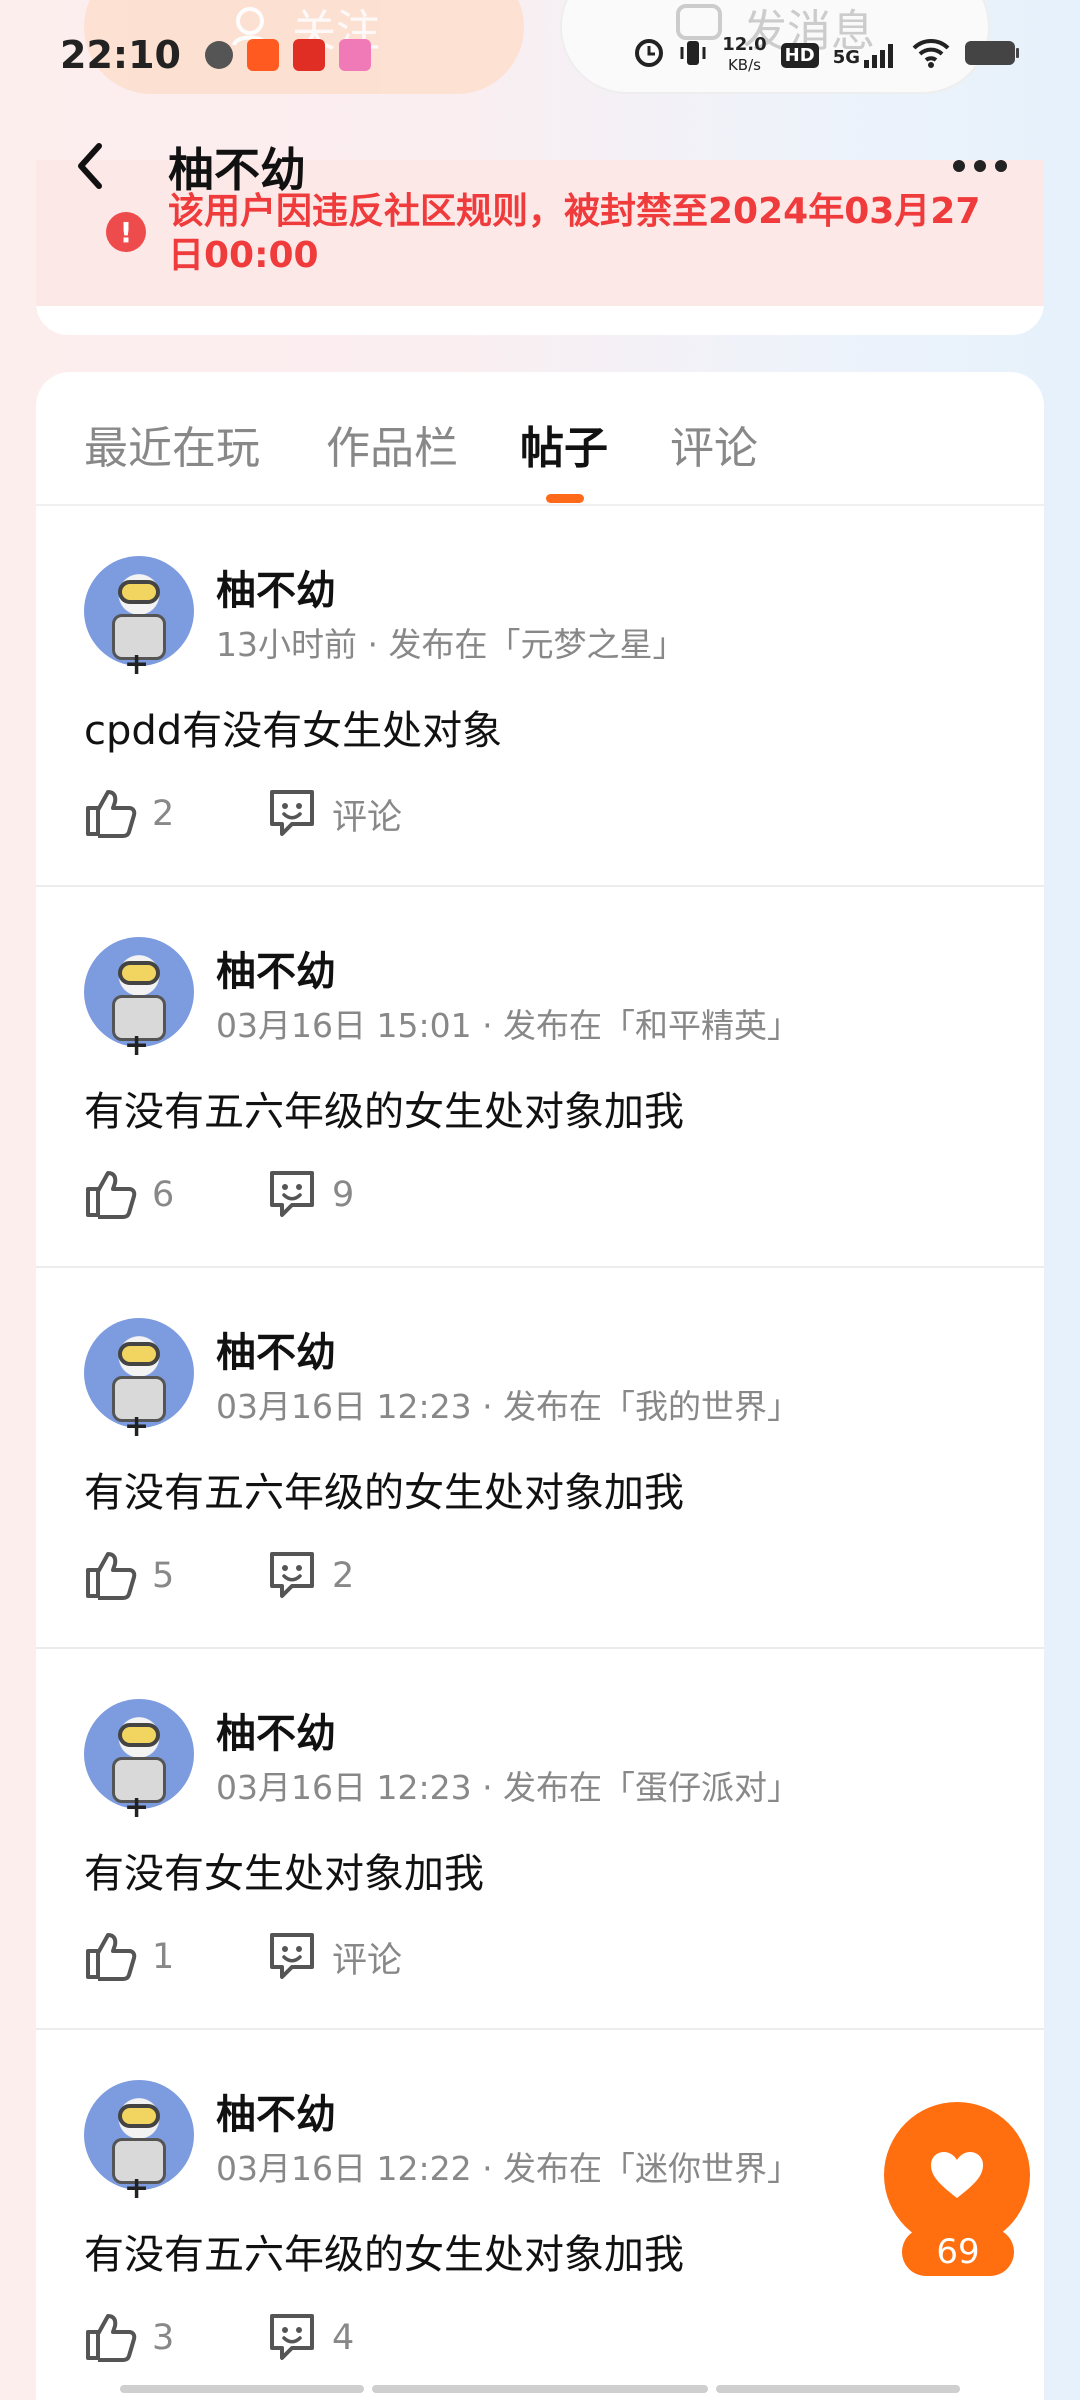 The image size is (1080, 2400). I want to click on pinduoduo-icon, so click(308, 55).